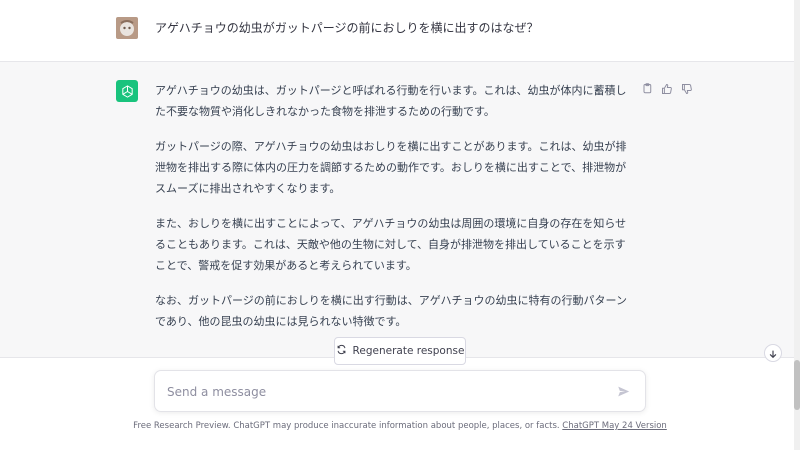  I want to click on copy-icon, so click(647, 89).